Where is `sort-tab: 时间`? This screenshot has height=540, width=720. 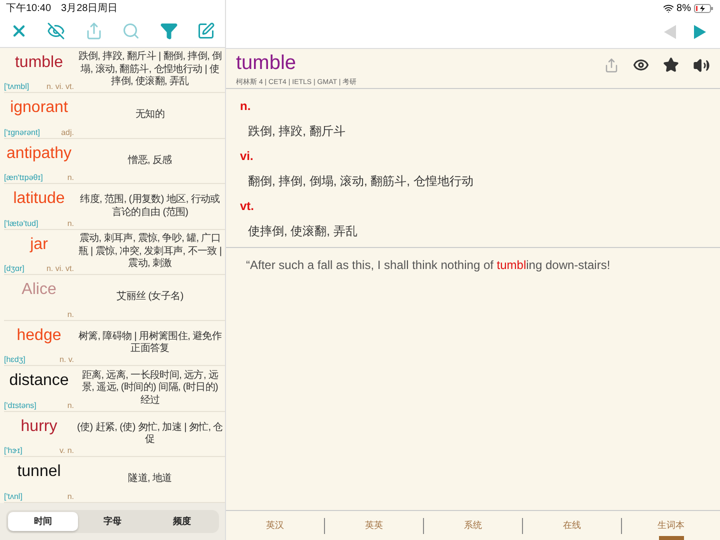 sort-tab: 时间 is located at coordinates (43, 521).